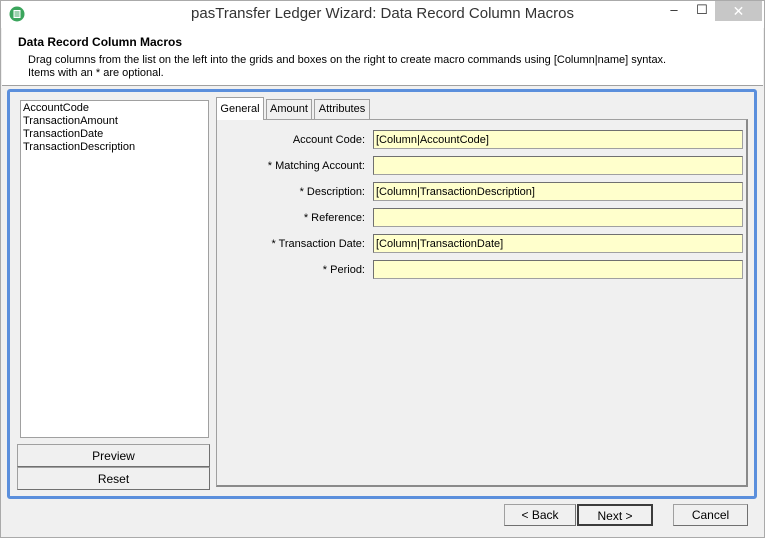 The height and width of the screenshot is (538, 765). What do you see at coordinates (114, 108) in the screenshot?
I see `column-item-account-code: AccountCode` at bounding box center [114, 108].